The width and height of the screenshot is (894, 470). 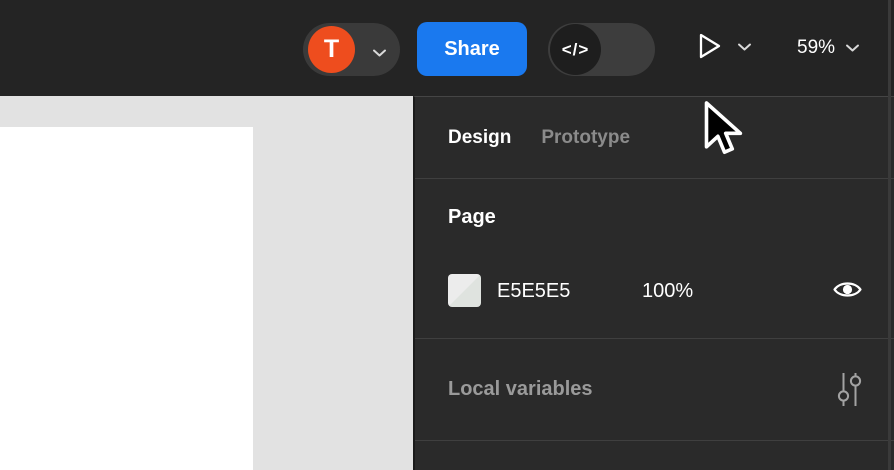 What do you see at coordinates (654, 389) in the screenshot?
I see `local-variables-section: Local variables` at bounding box center [654, 389].